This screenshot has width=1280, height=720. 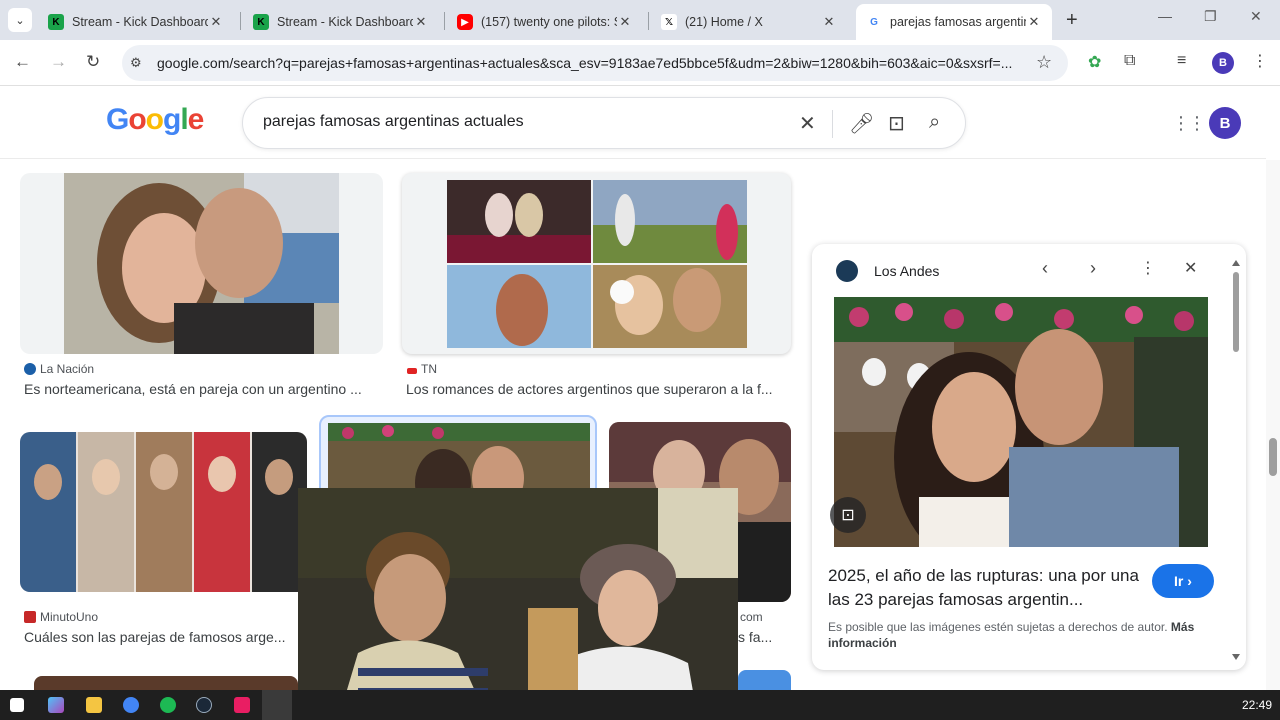 I want to click on result-source: La Nación, so click(x=59, y=369).